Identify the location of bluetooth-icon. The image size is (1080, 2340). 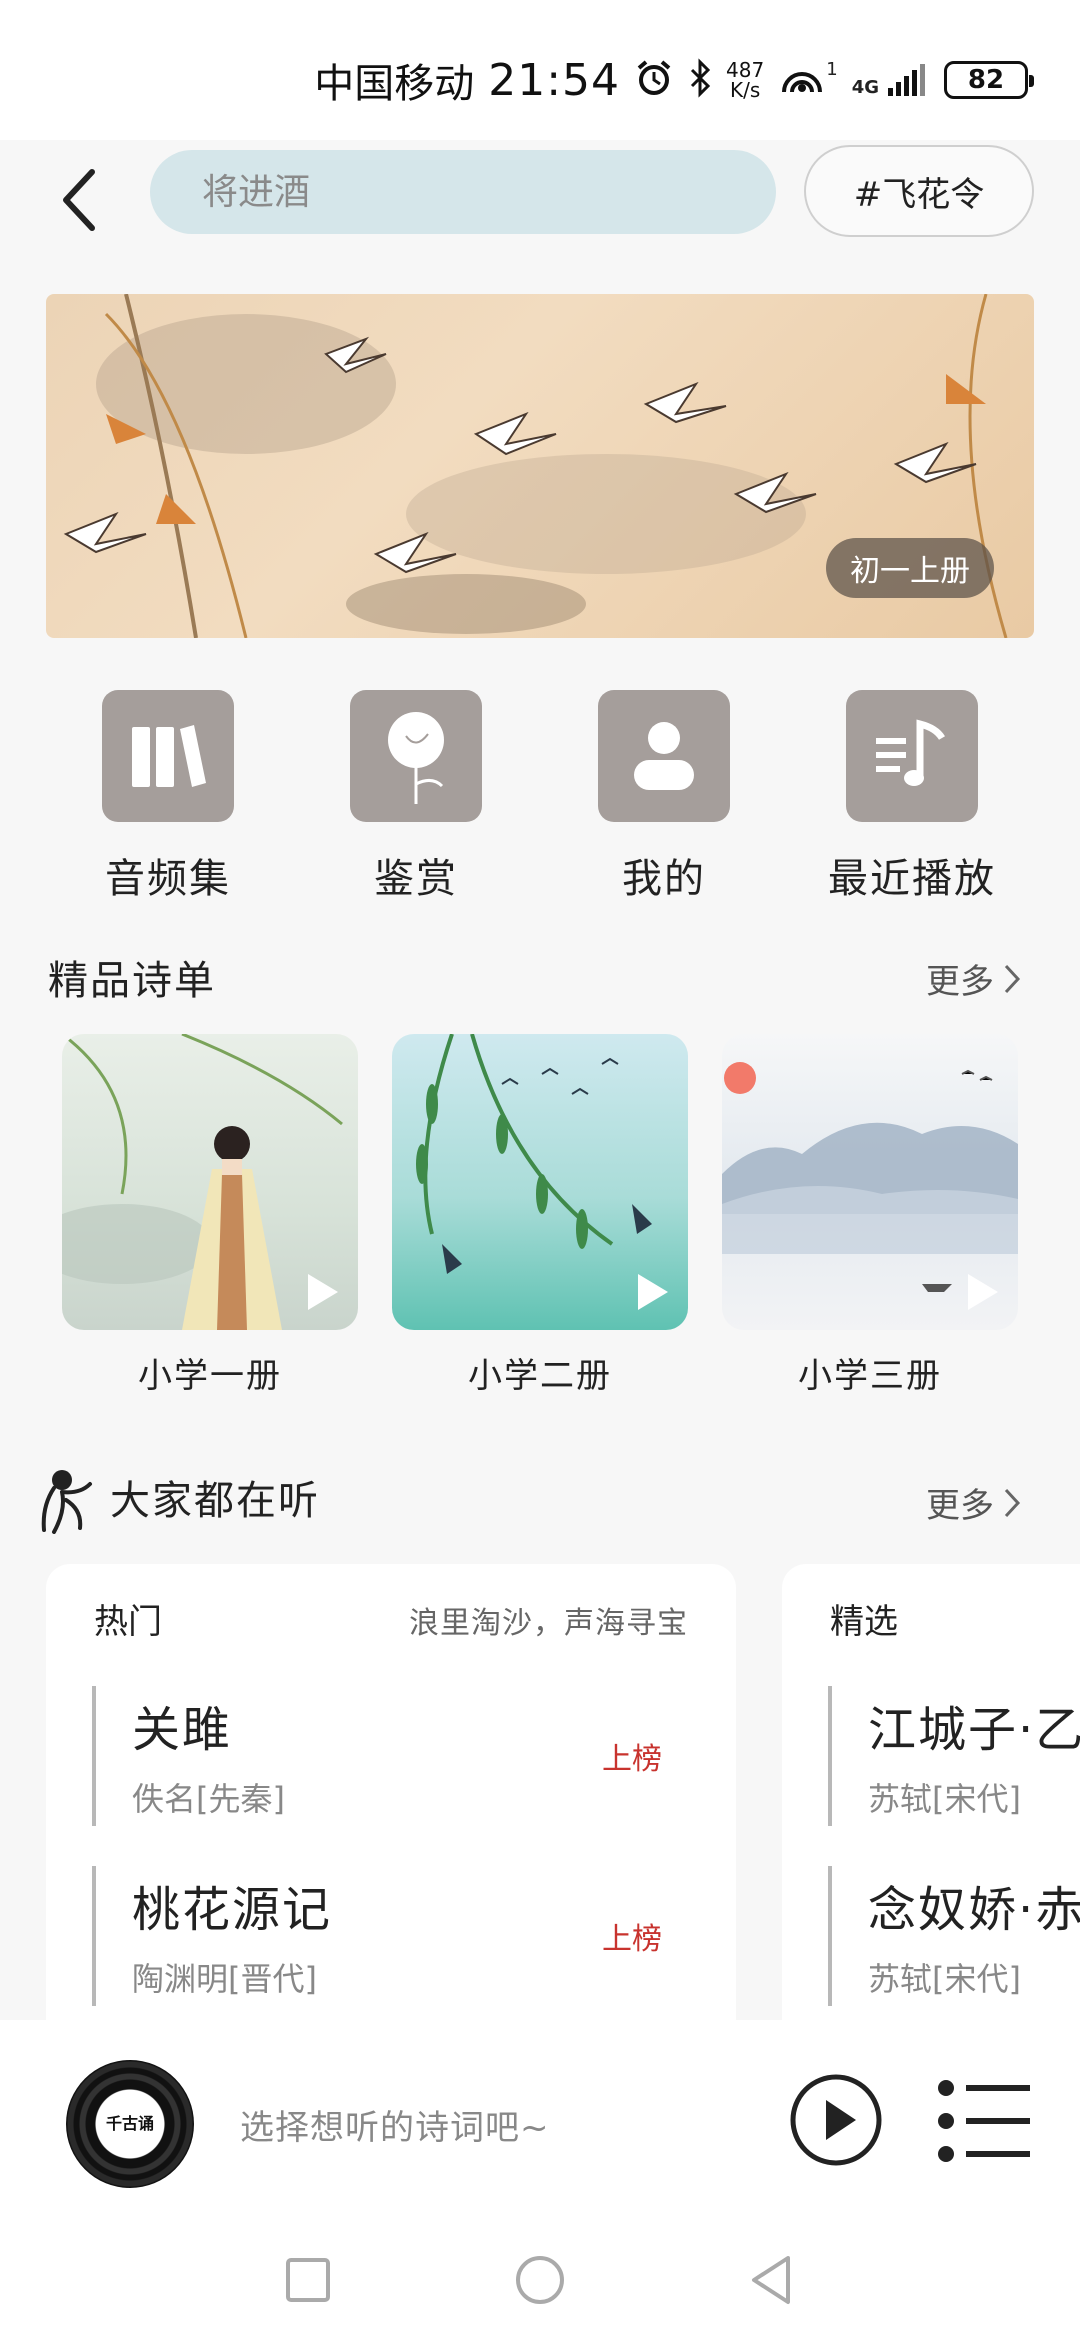
(700, 80).